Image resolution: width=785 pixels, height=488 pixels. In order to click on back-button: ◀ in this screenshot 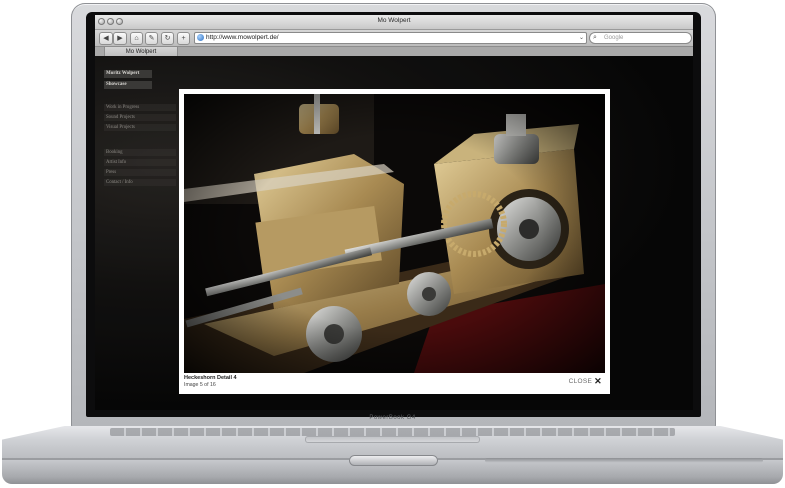, I will do `click(106, 38)`.